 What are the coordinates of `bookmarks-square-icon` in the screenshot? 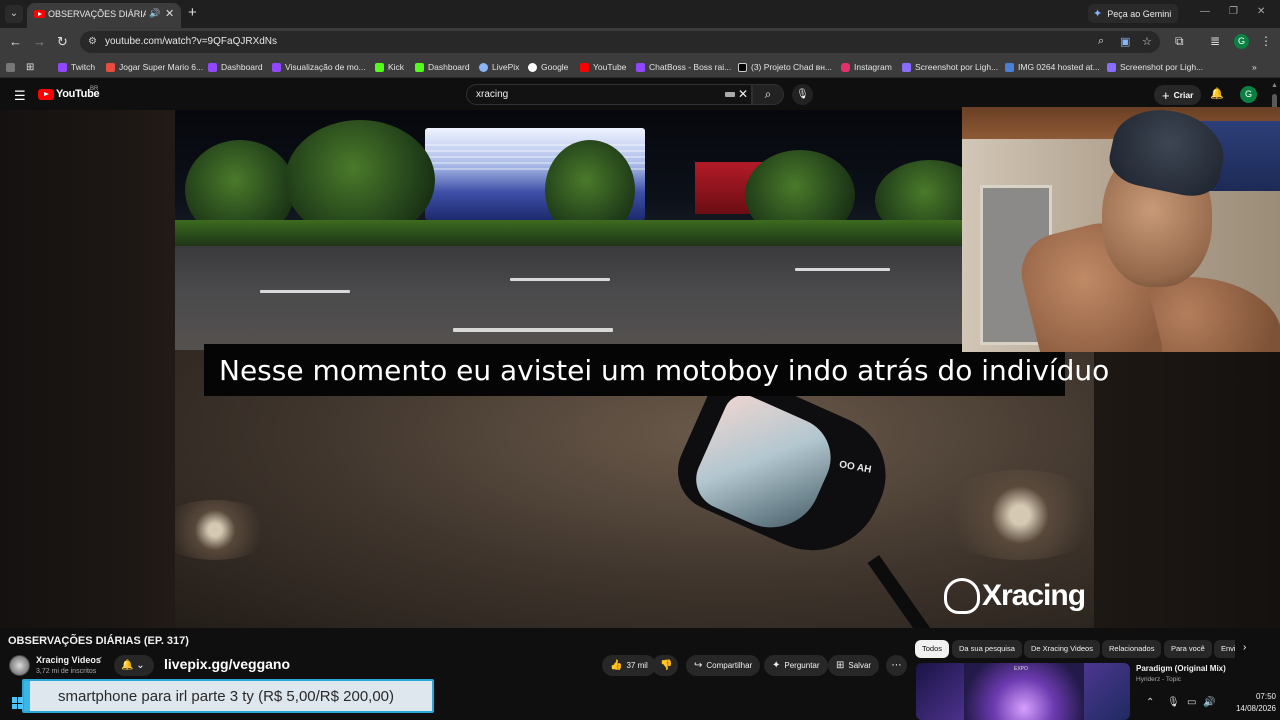 It's located at (10, 67).